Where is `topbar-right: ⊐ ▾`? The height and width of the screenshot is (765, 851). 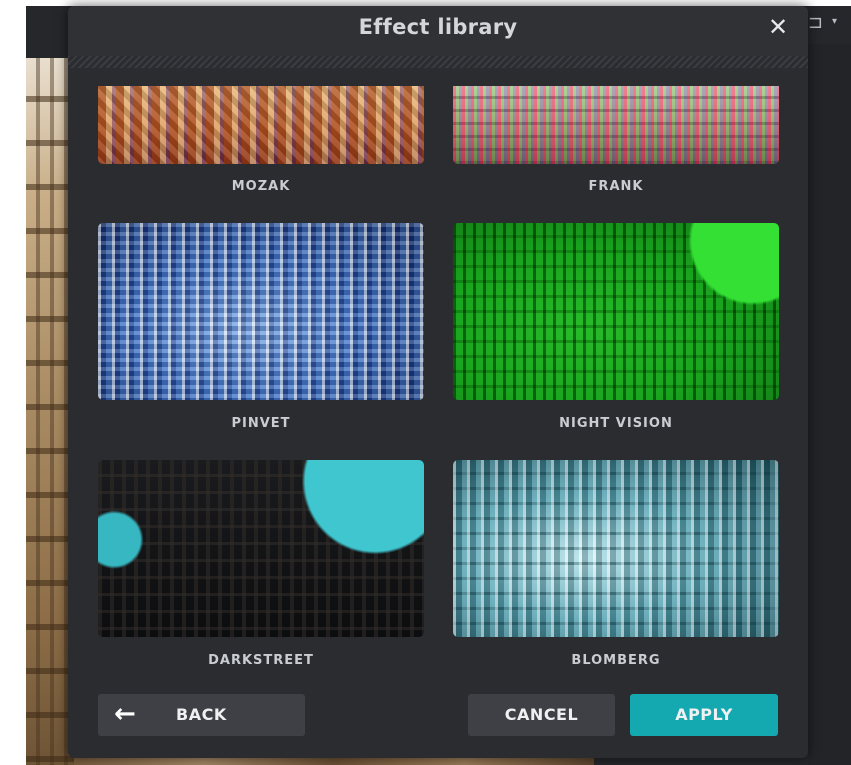
topbar-right: ⊐ ▾ is located at coordinates (829, 25).